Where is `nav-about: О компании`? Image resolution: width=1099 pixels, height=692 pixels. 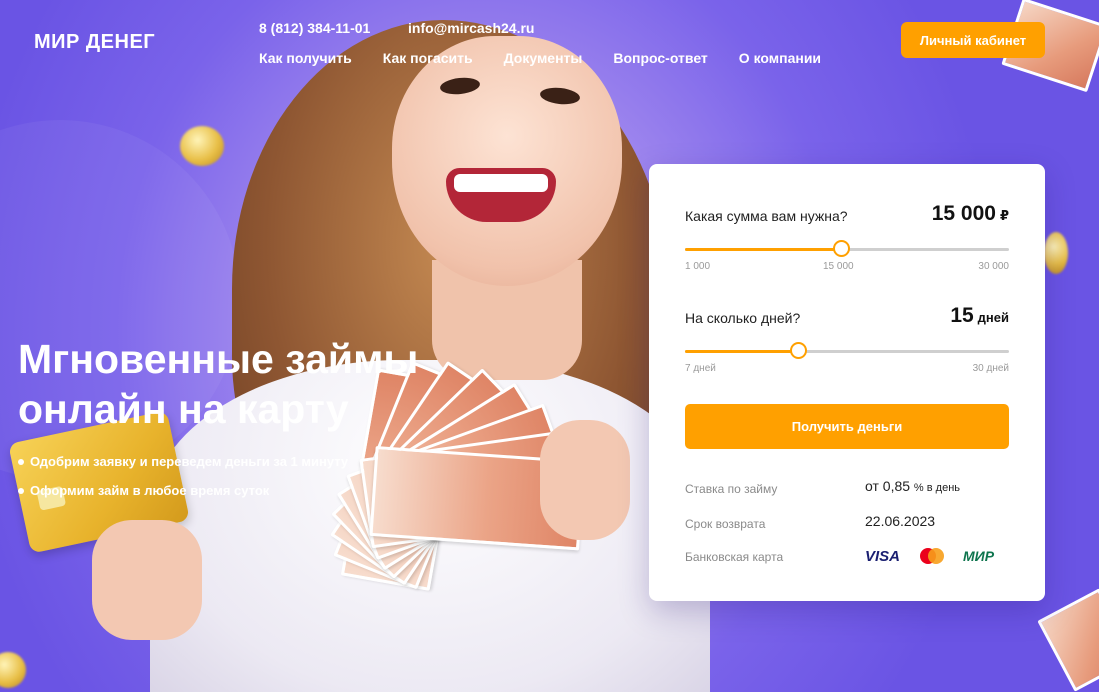 nav-about: О компании is located at coordinates (780, 58).